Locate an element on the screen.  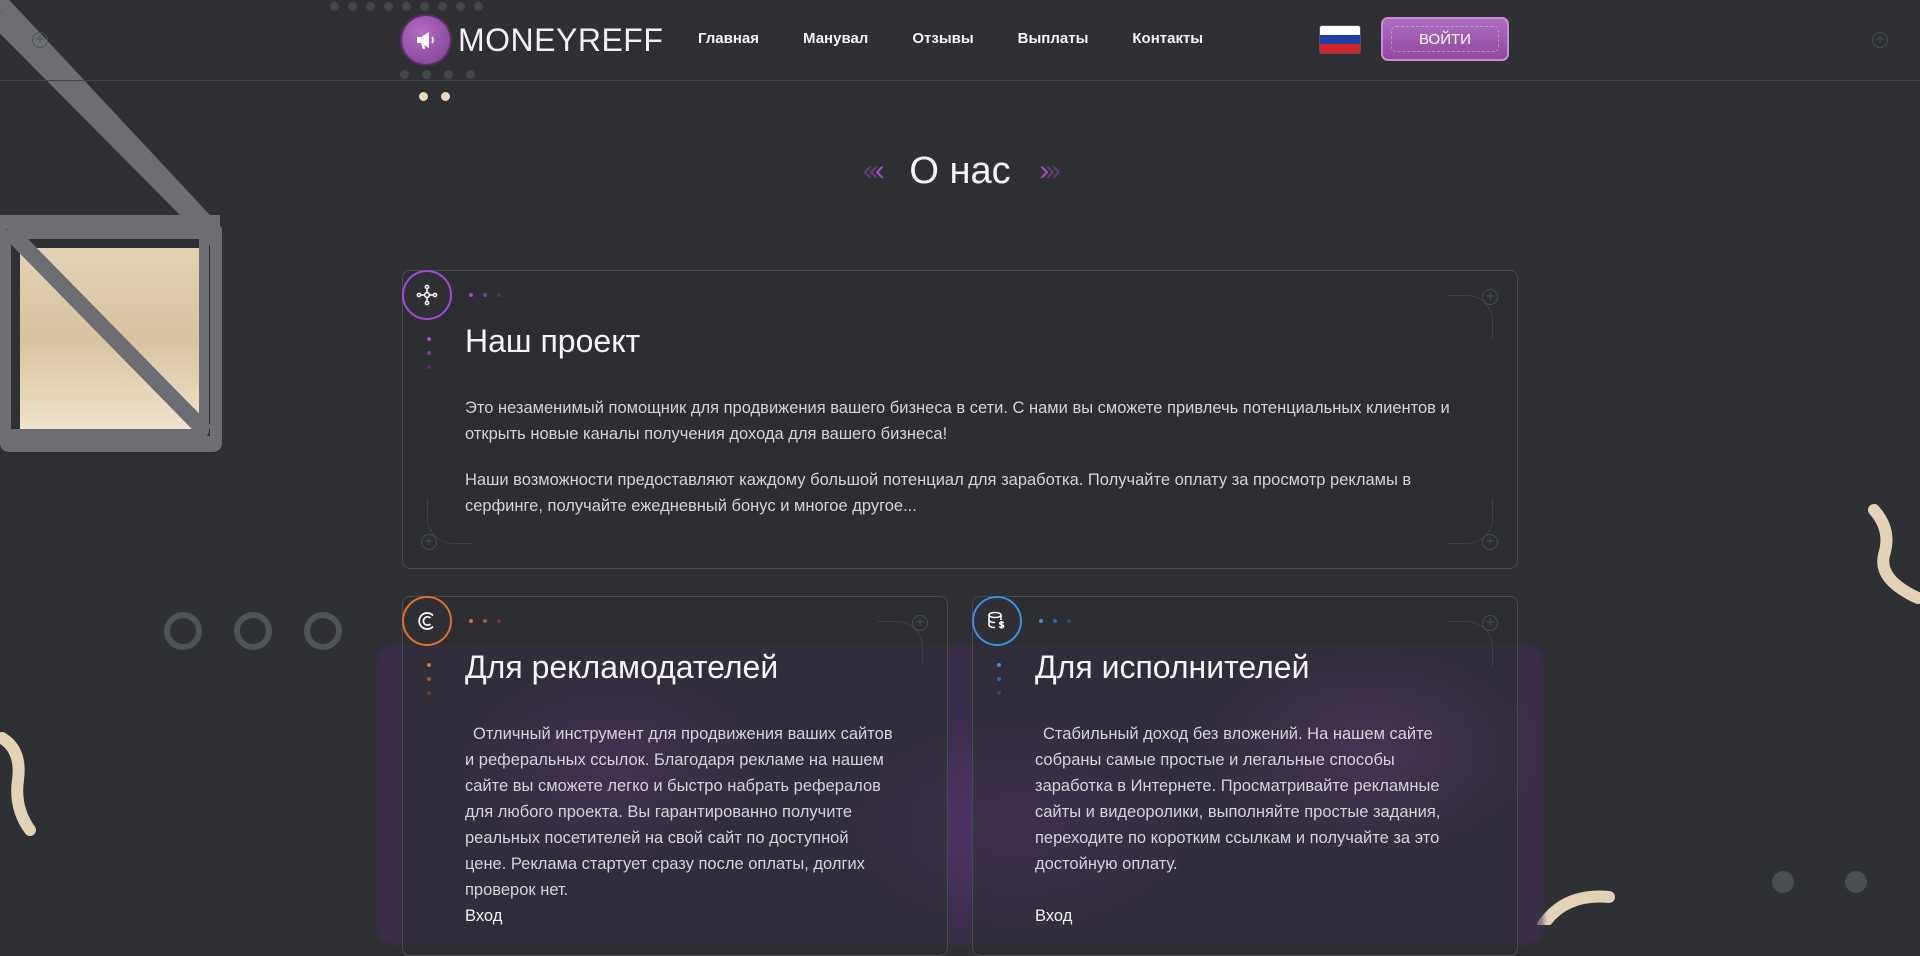
main-nav: Главная Манувал Отзывы Выплаты Контакты is located at coordinates (950, 38).